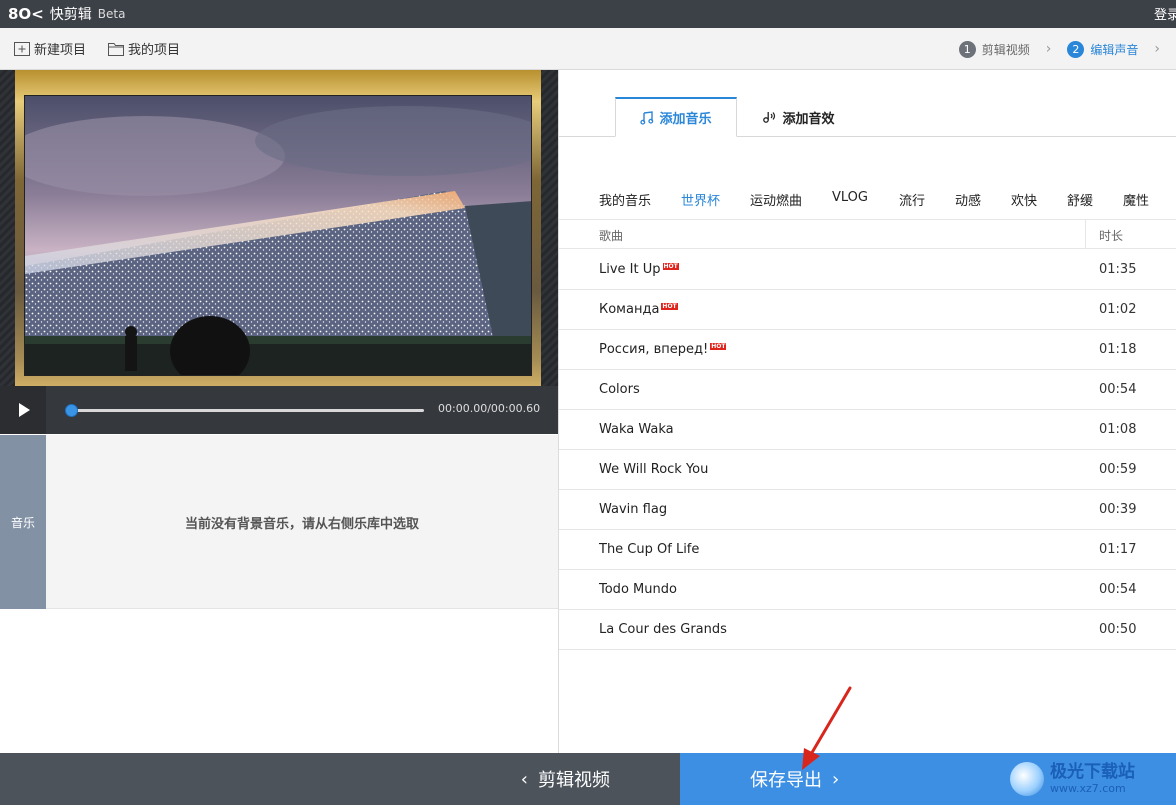  What do you see at coordinates (619, 389) in the screenshot?
I see `song-title: Colors` at bounding box center [619, 389].